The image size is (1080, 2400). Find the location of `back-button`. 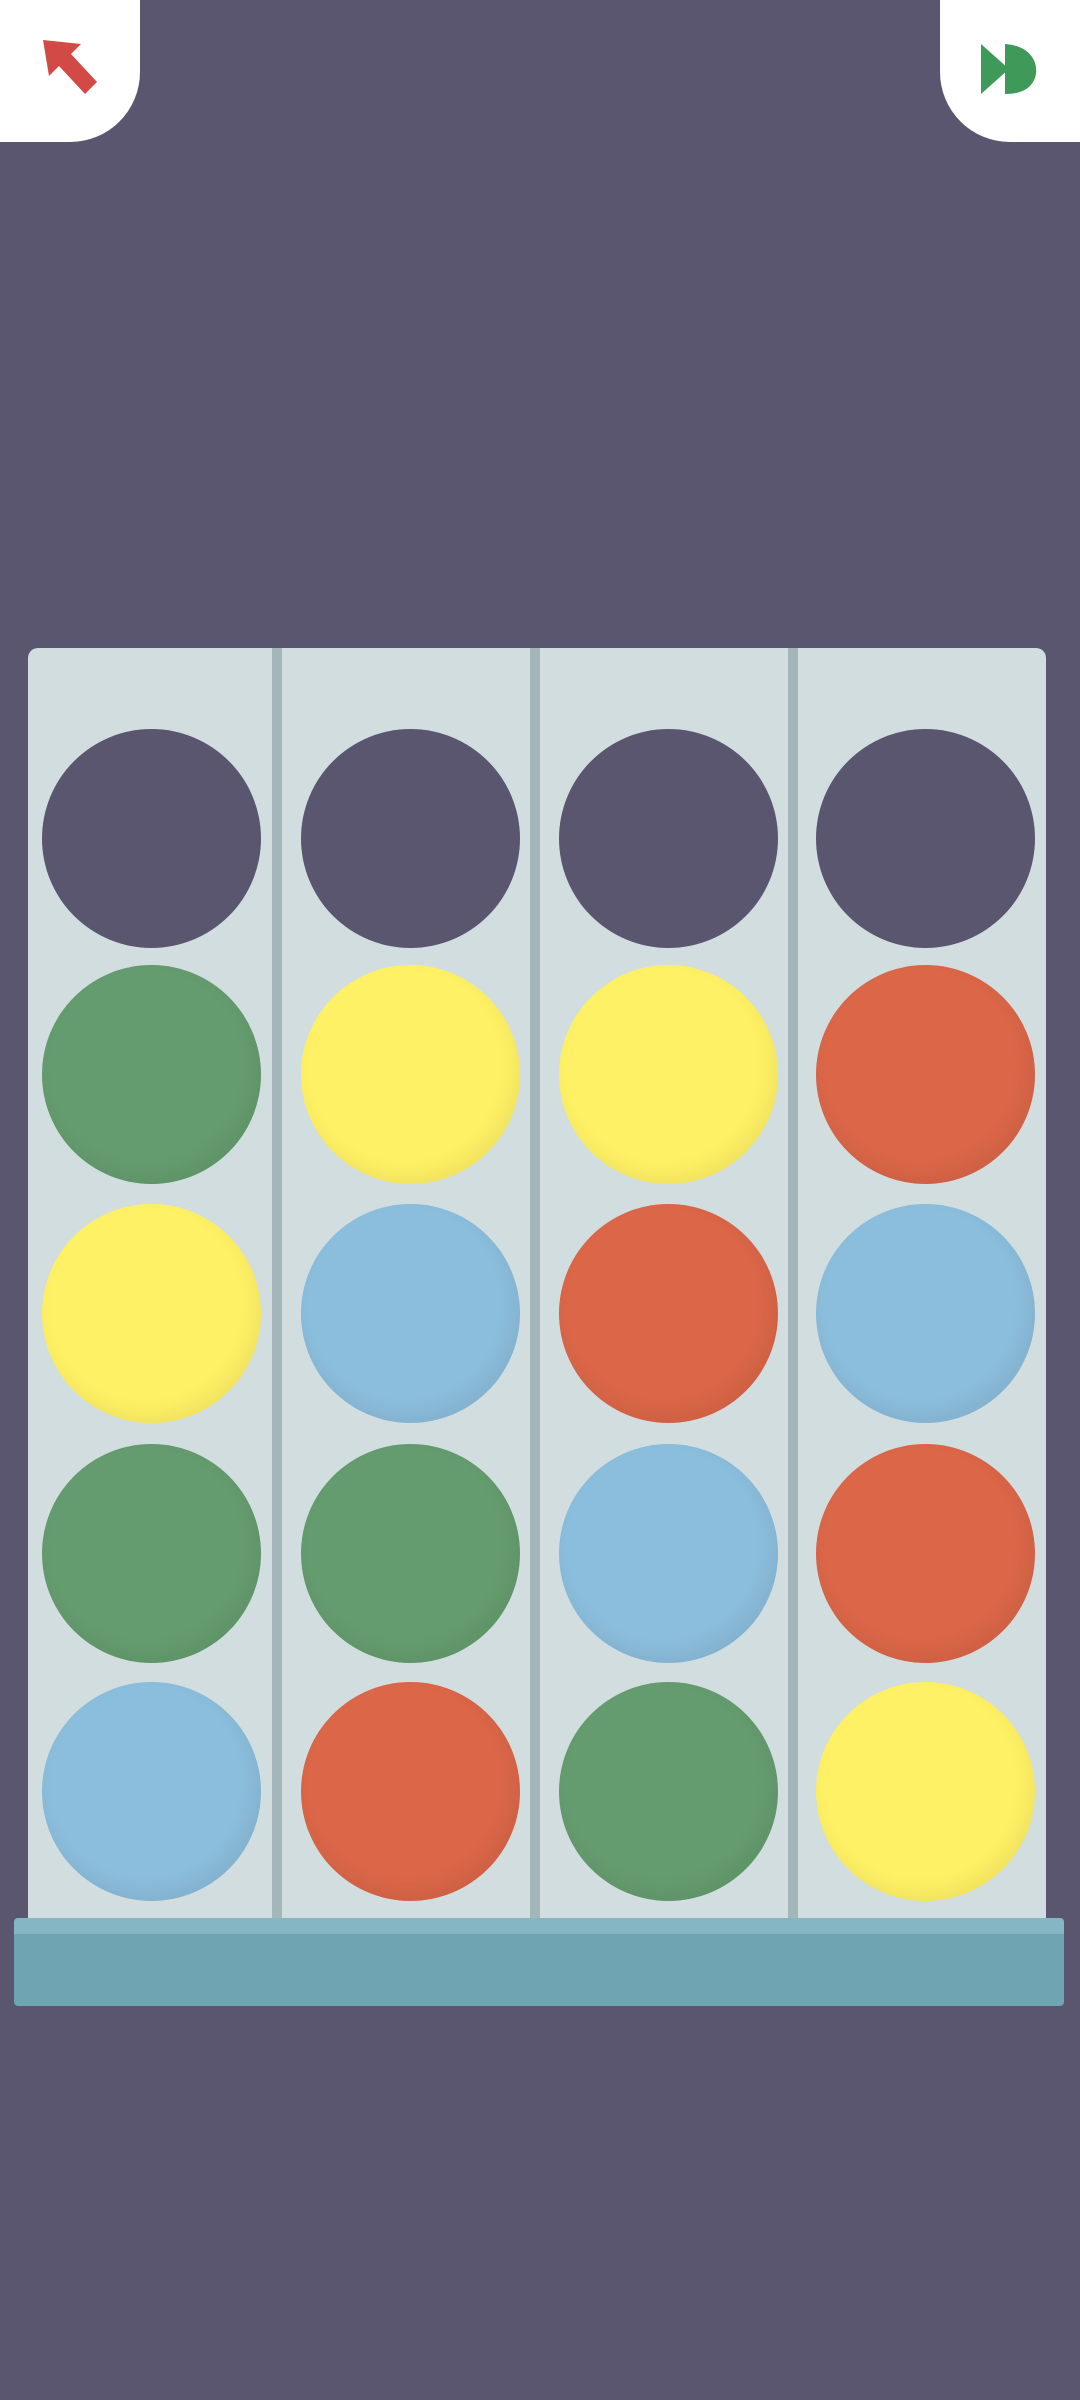

back-button is located at coordinates (70, 71).